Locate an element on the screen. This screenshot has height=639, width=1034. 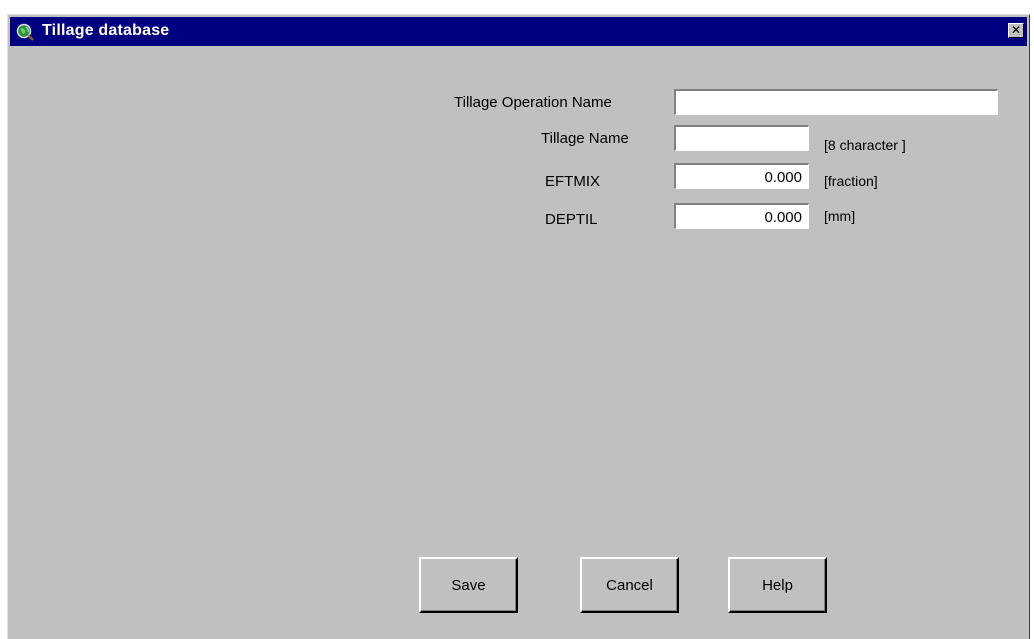
operation-name-label: Tillage Operation Name is located at coordinates (533, 102).